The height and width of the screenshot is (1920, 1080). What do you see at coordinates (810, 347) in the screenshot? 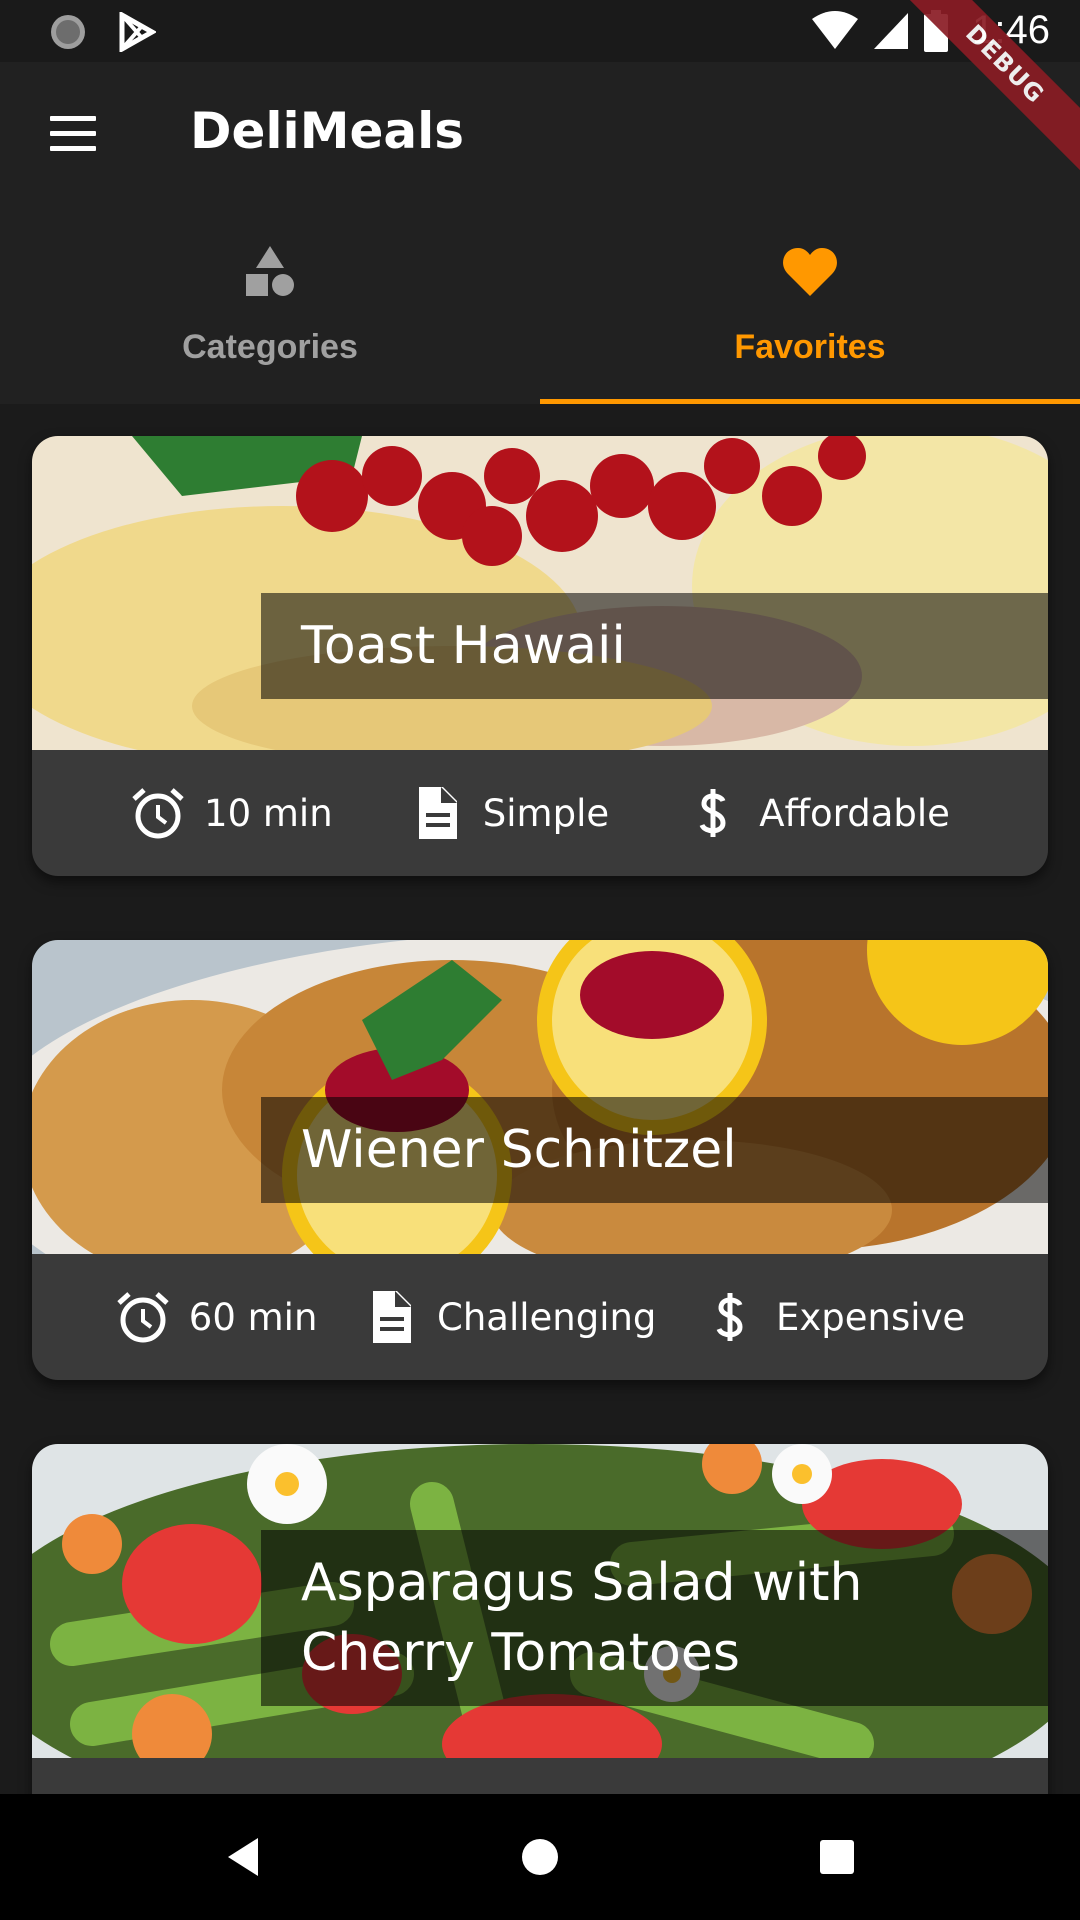
I see `tab-label: Favorites` at bounding box center [810, 347].